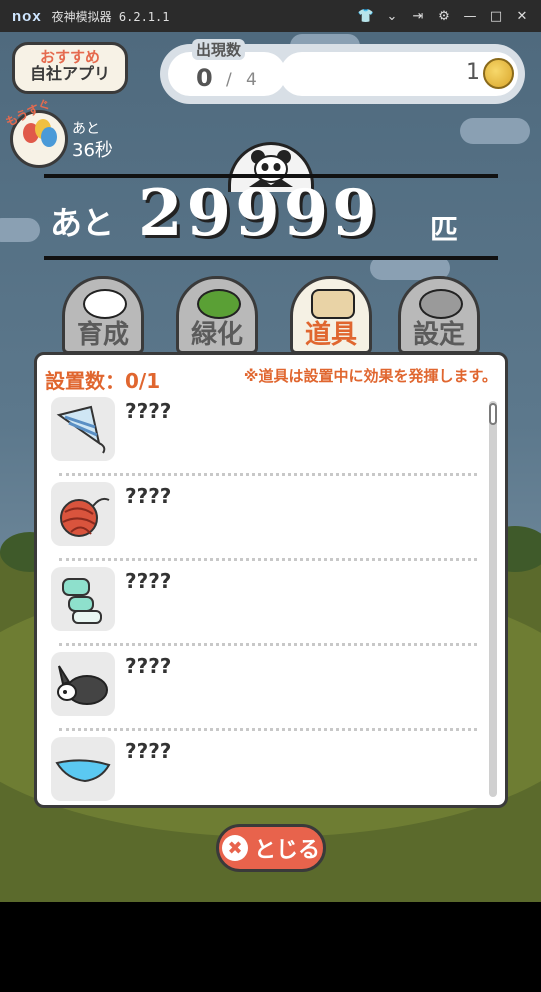 The image size is (541, 992). Describe the element at coordinates (331, 315) in the screenshot. I see `tab-tools: 道具` at that location.